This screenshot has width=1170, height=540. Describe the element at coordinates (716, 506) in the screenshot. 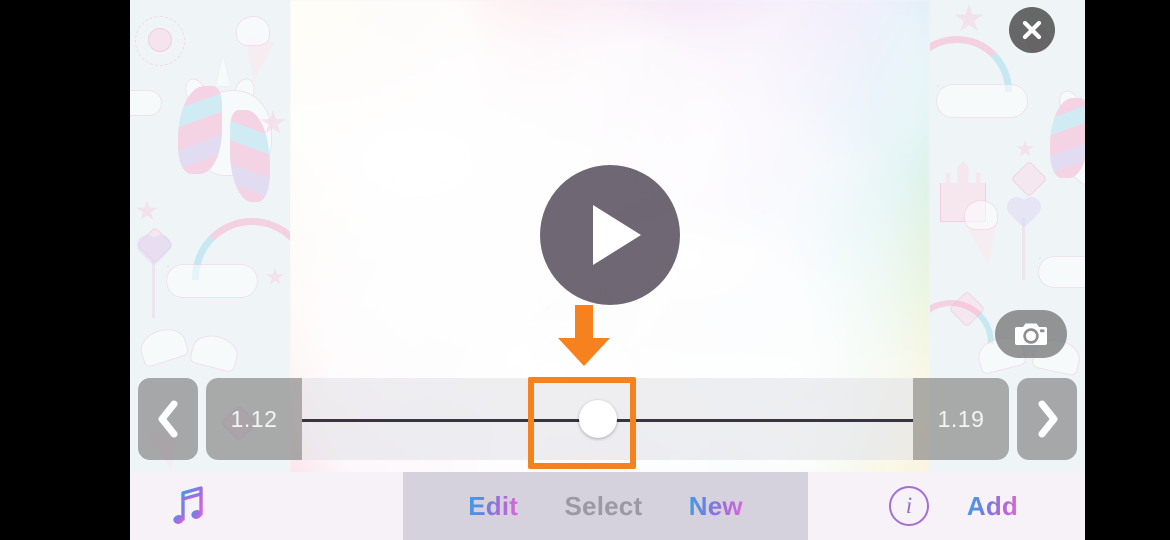

I see `new-button: New` at that location.